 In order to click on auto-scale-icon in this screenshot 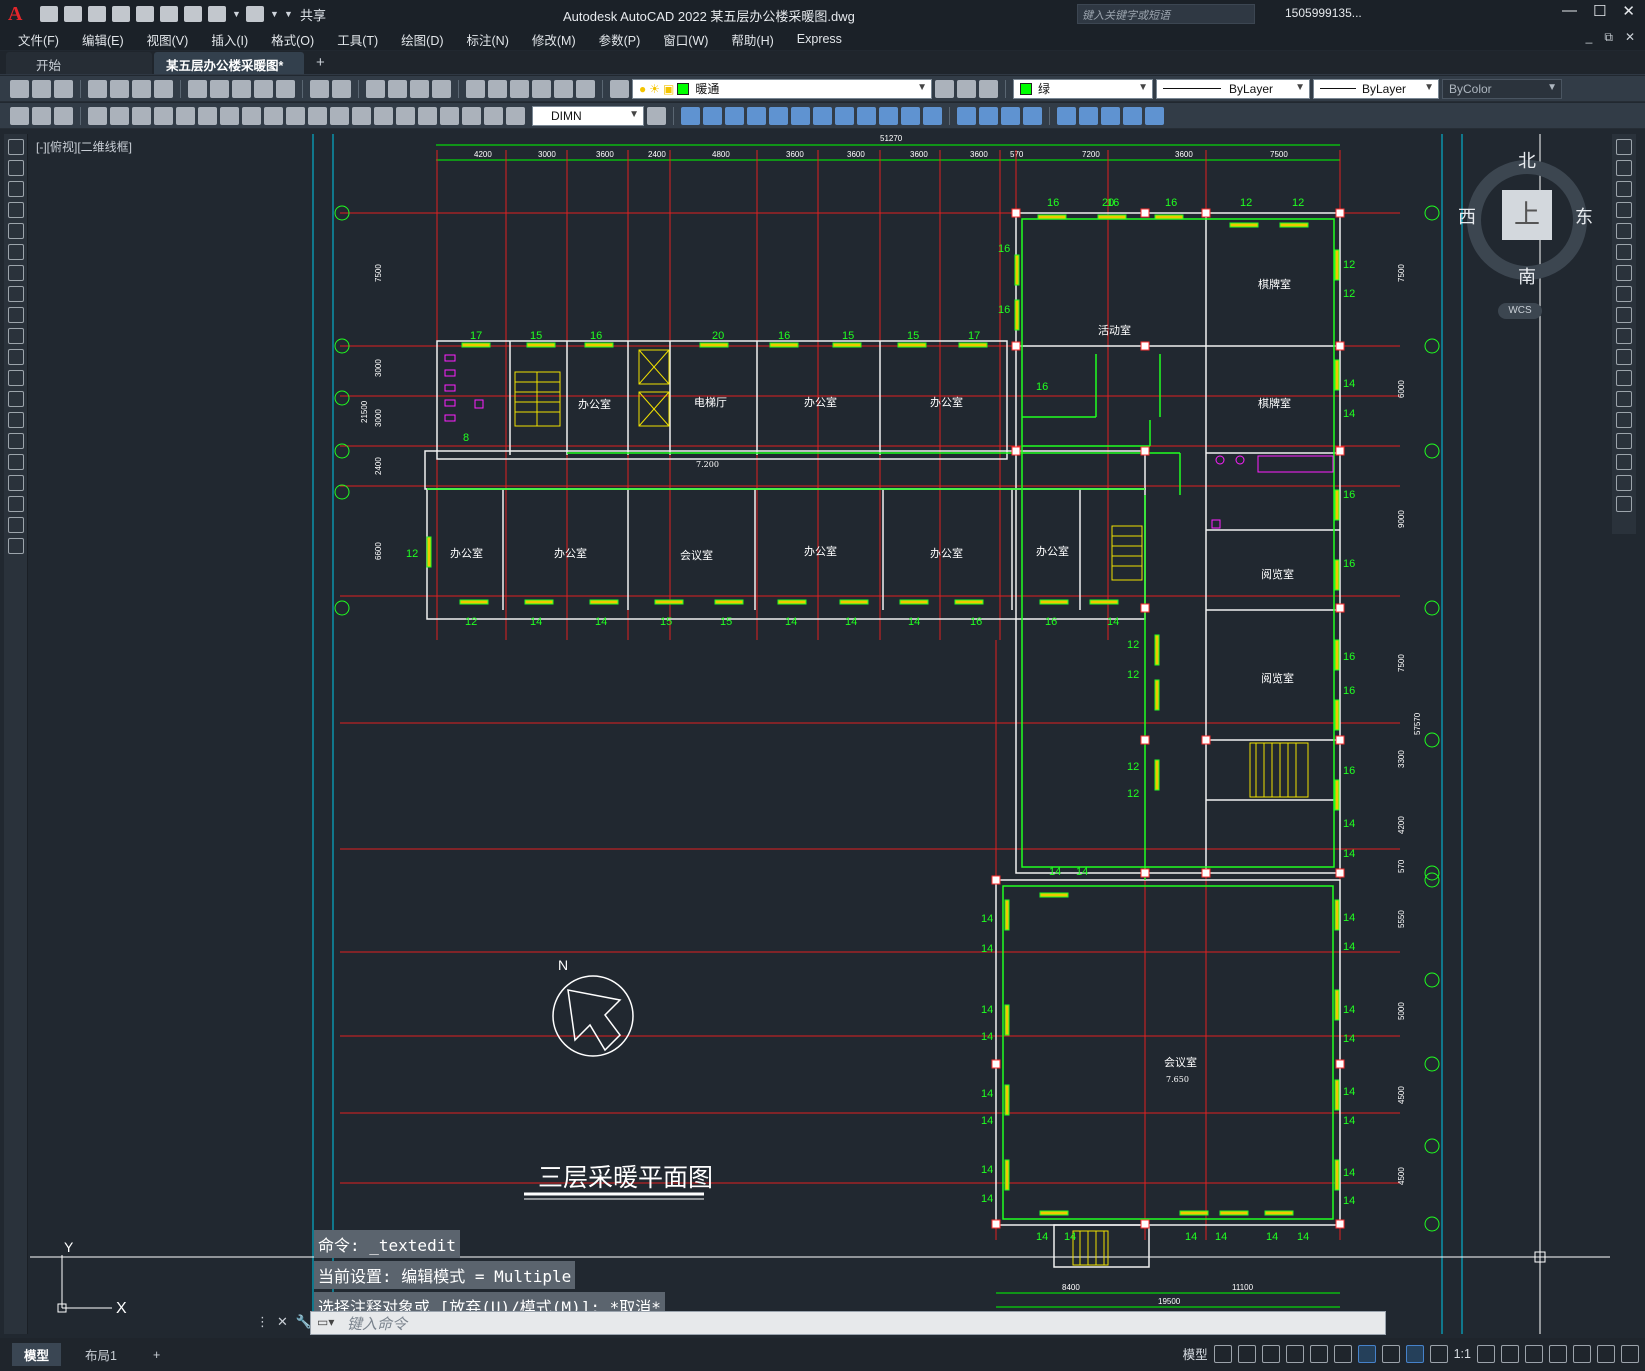, I will do `click(1438, 1353)`.